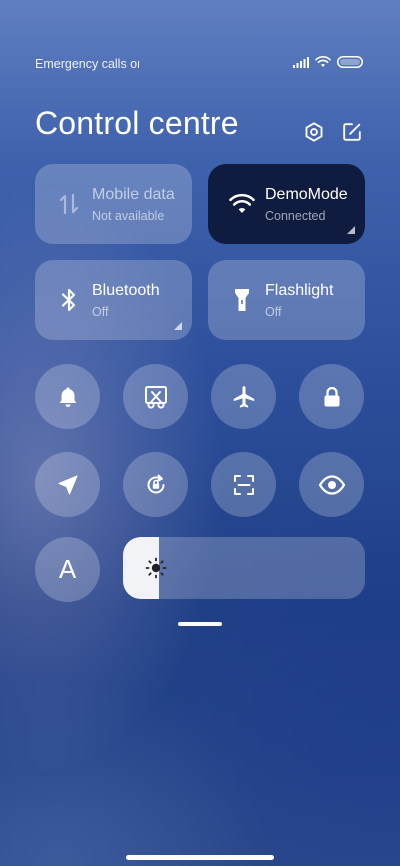 The image size is (400, 866). I want to click on scan-icon, so click(243, 484).